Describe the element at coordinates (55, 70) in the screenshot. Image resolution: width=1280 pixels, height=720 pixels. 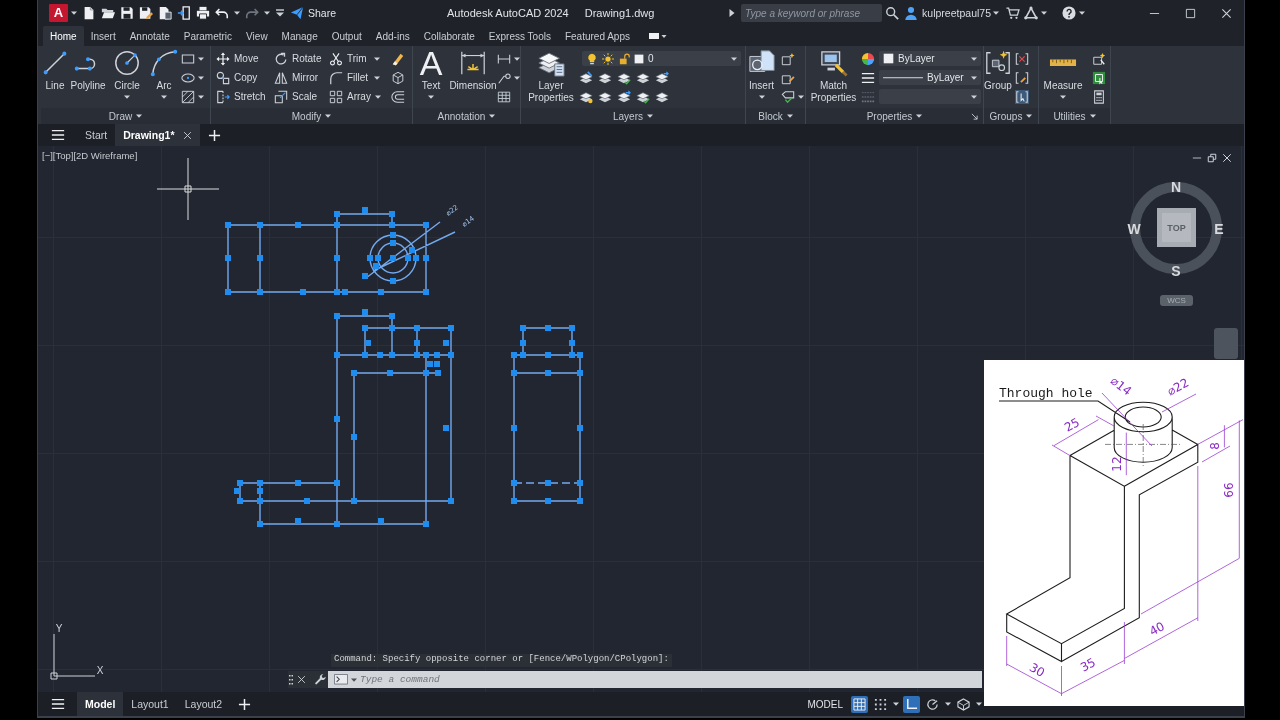
I see `ribbon-button: Line` at that location.